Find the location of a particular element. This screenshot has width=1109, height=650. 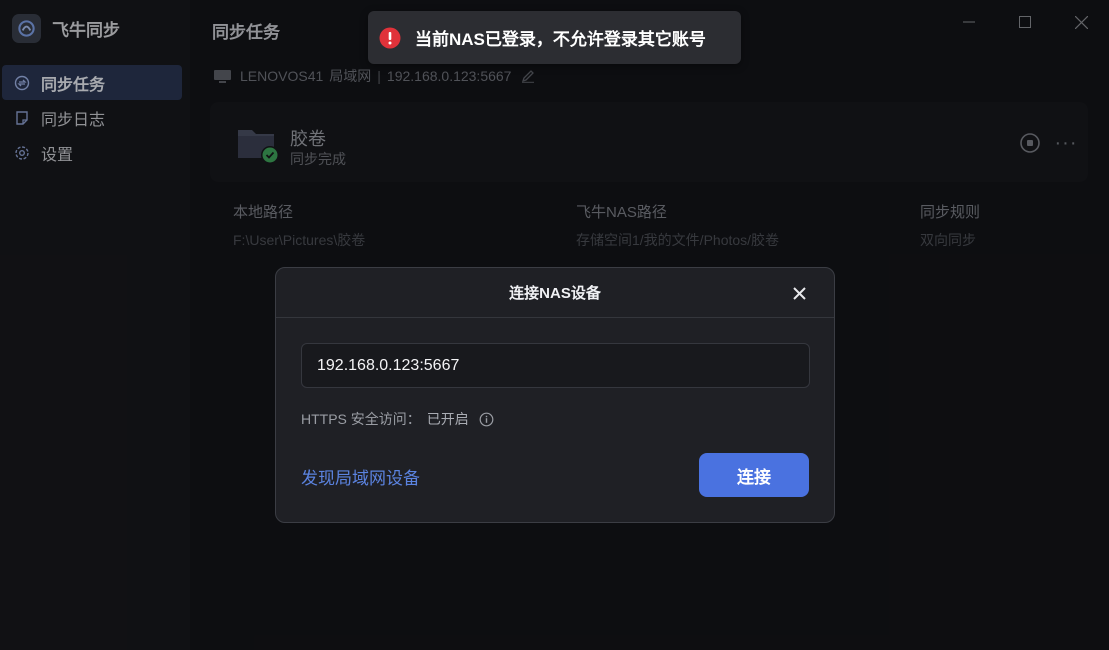

info-icon is located at coordinates (486, 419).